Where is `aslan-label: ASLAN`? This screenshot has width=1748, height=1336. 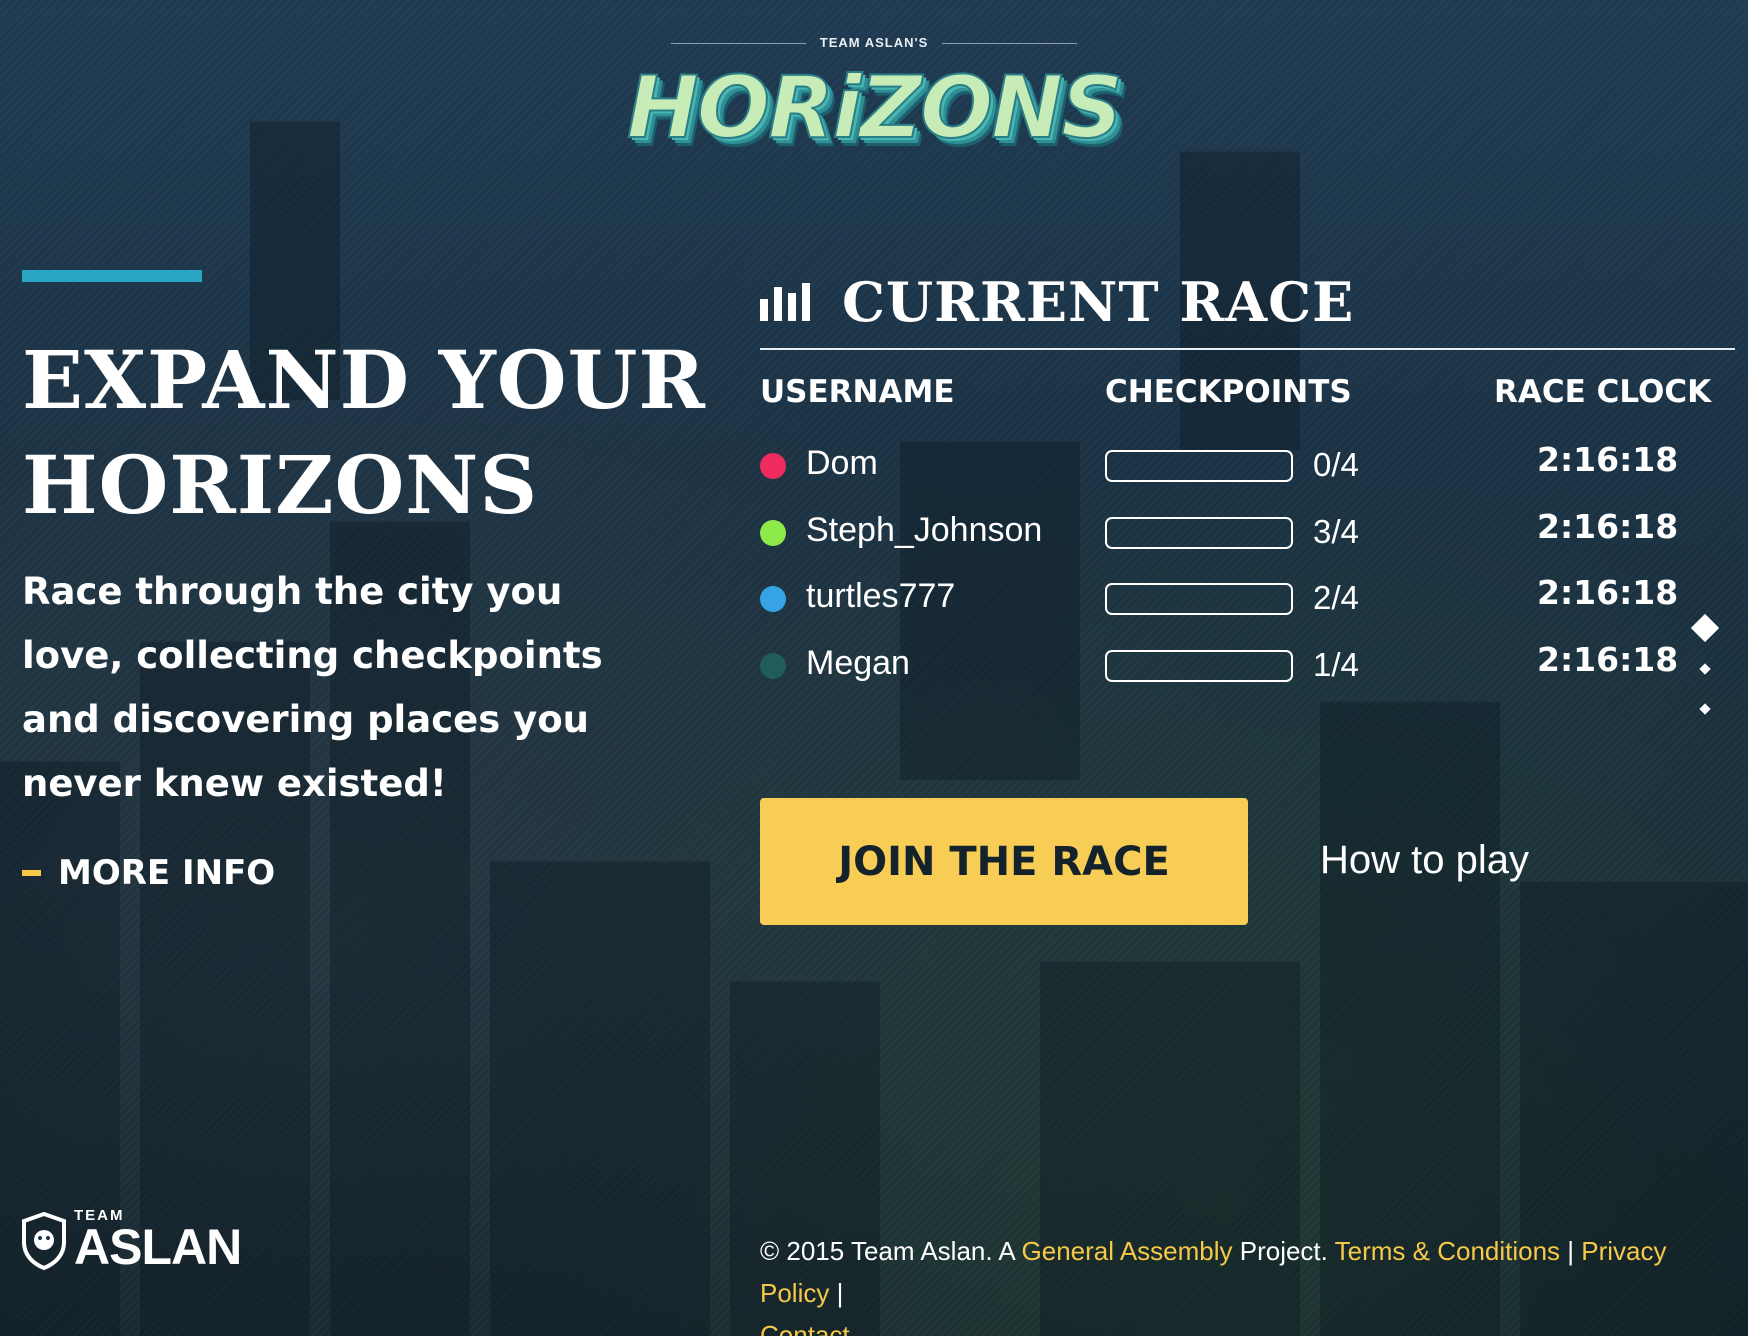 aslan-label: ASLAN is located at coordinates (158, 1247).